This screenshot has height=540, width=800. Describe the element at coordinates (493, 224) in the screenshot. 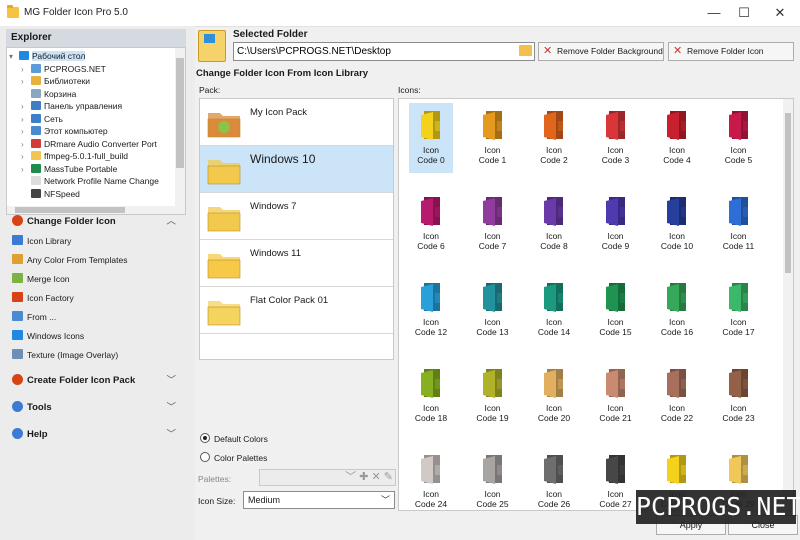

I see `icon-code-cell: Icon Code 7` at that location.